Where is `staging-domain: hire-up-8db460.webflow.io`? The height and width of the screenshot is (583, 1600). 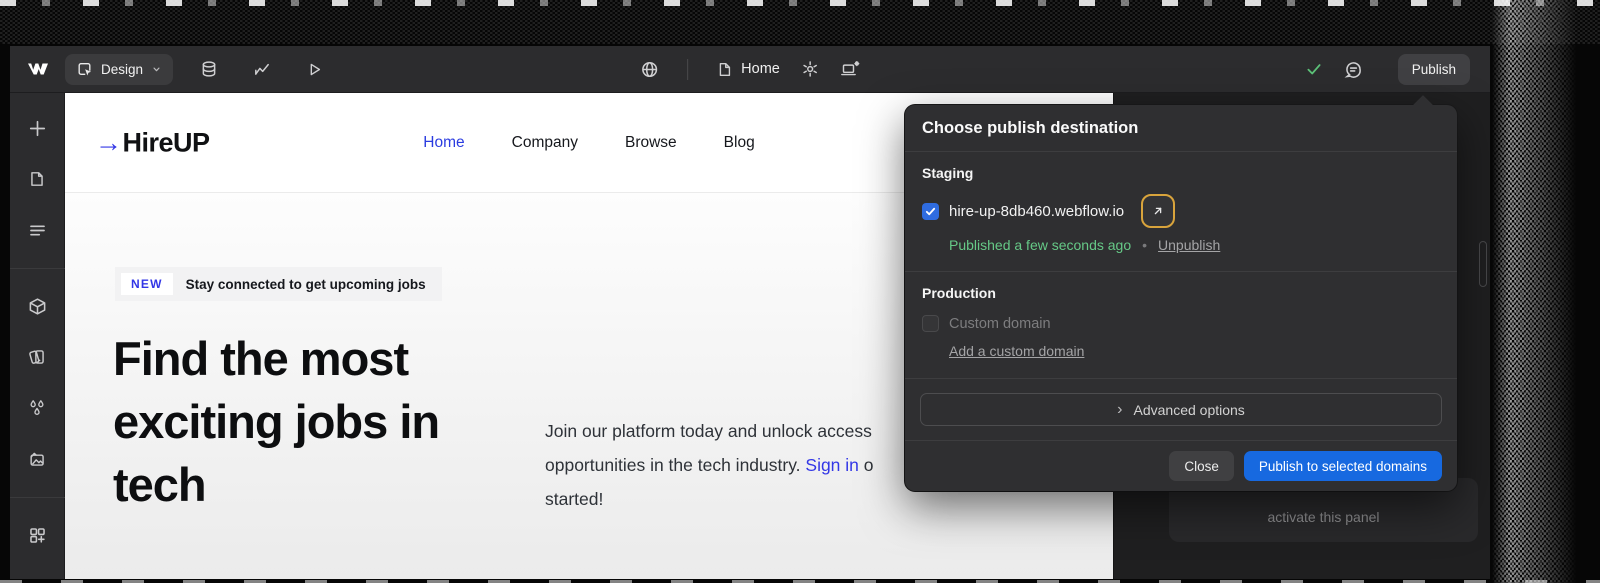
staging-domain: hire-up-8db460.webflow.io is located at coordinates (1037, 211).